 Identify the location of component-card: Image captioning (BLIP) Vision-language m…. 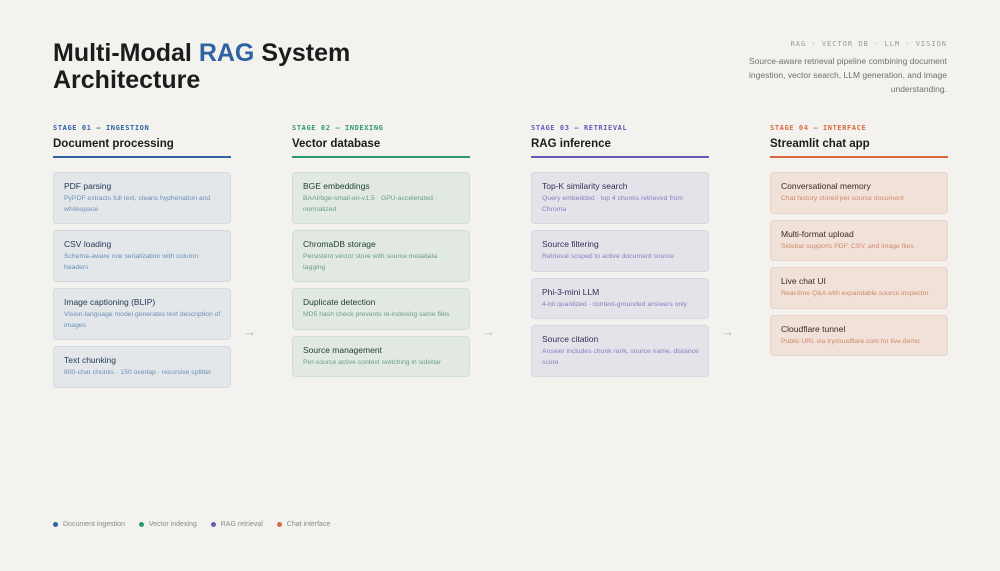
(142, 314).